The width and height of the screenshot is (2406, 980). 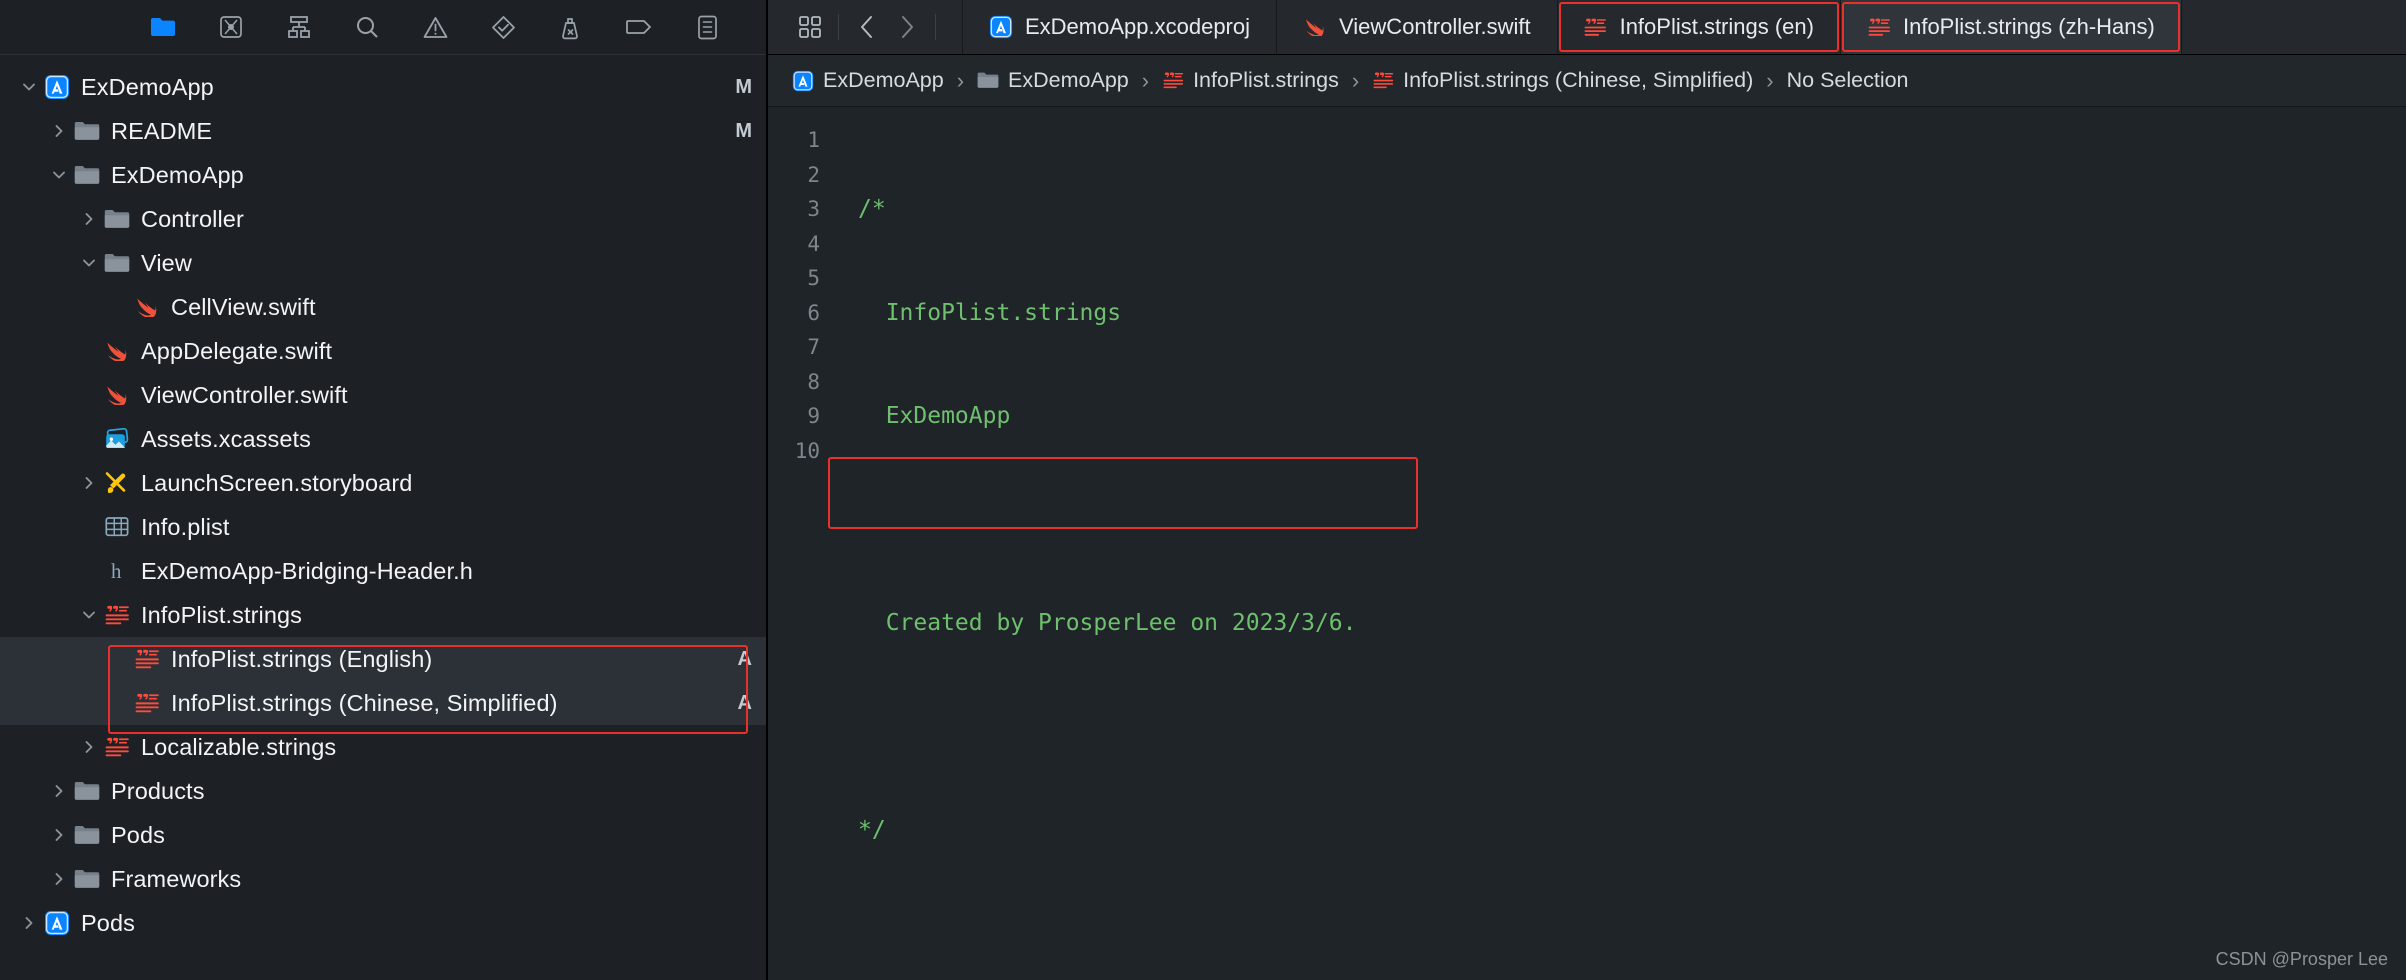 I want to click on debug-gauge-icon, so click(x=571, y=27).